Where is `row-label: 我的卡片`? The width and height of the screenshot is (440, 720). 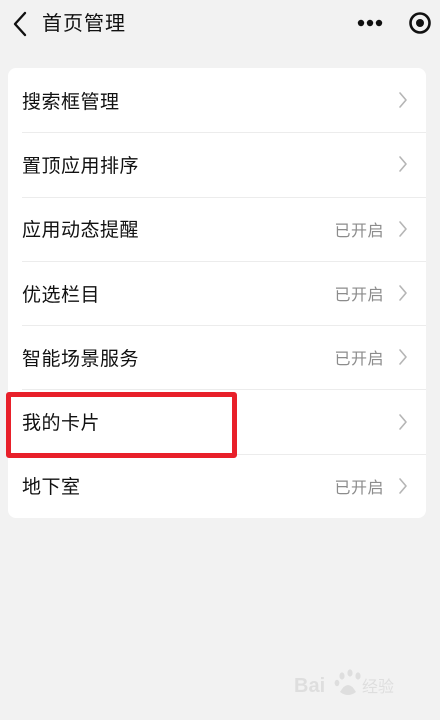
row-label: 我的卡片 is located at coordinates (61, 423).